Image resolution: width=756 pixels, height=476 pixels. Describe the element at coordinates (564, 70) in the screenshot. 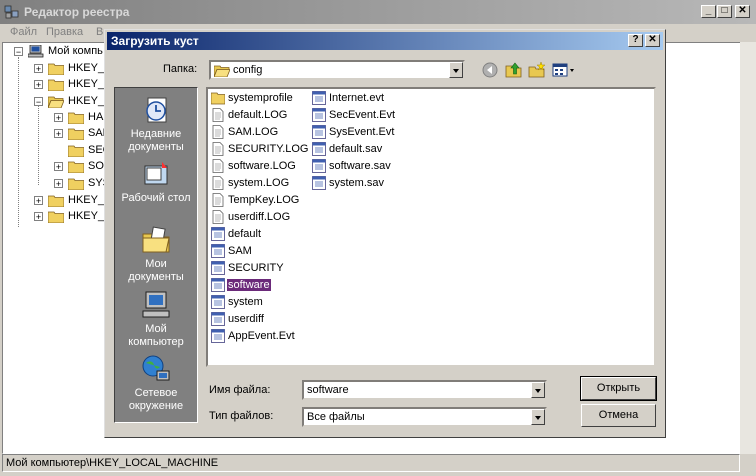

I see `view-menu-icon` at that location.